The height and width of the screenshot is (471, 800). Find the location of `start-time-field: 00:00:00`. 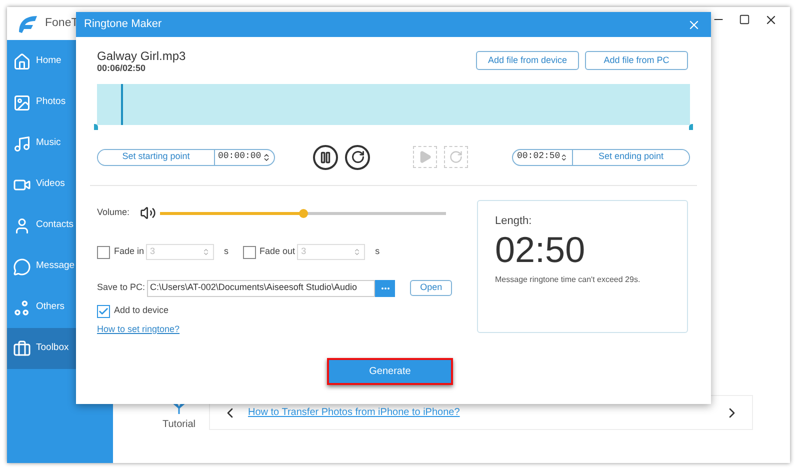

start-time-field: 00:00:00 is located at coordinates (244, 157).